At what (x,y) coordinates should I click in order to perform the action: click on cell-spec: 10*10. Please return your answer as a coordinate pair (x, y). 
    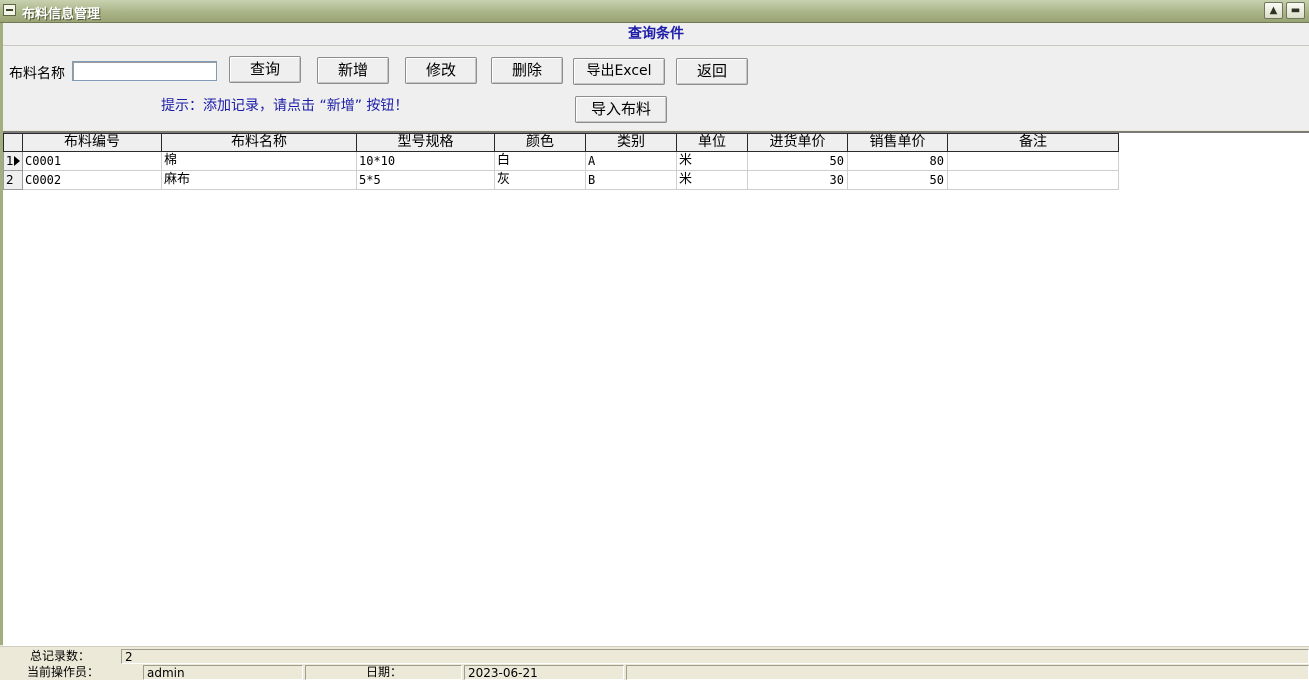
    Looking at the image, I should click on (425, 161).